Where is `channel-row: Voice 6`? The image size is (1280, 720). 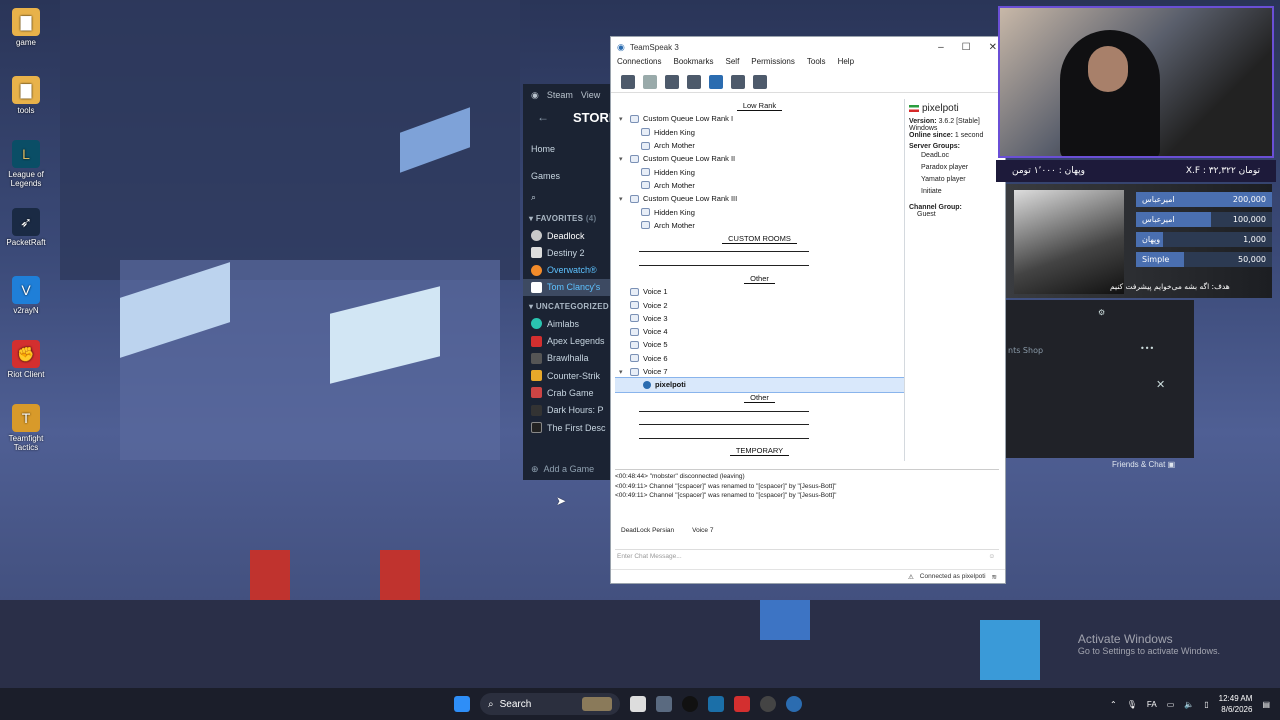 channel-row: Voice 6 is located at coordinates (759, 358).